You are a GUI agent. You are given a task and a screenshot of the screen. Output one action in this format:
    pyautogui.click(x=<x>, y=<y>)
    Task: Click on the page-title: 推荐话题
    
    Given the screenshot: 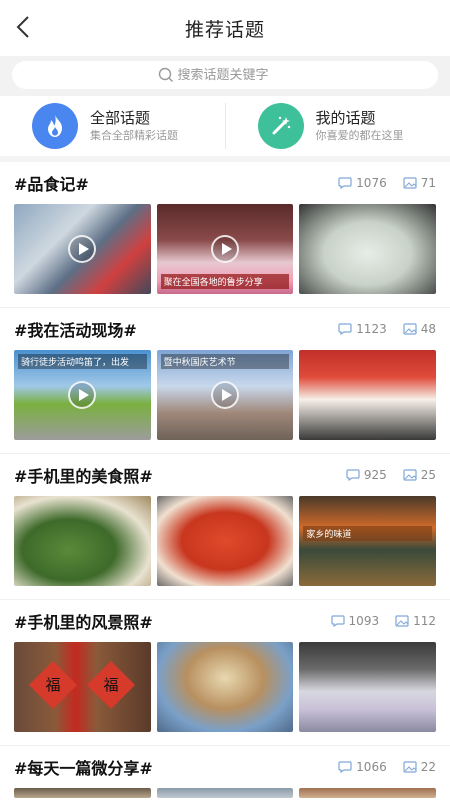 What is the action you would take?
    pyautogui.click(x=224, y=29)
    